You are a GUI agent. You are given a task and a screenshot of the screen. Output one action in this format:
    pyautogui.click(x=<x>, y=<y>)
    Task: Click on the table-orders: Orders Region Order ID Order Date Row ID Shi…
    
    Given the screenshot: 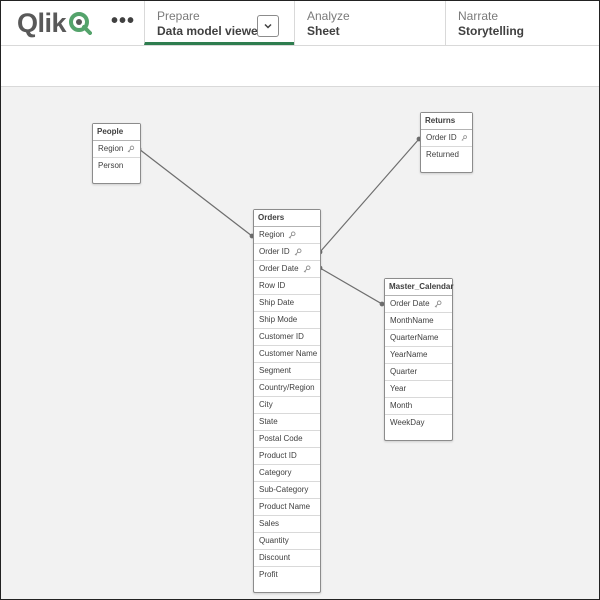 What is the action you would take?
    pyautogui.click(x=287, y=401)
    